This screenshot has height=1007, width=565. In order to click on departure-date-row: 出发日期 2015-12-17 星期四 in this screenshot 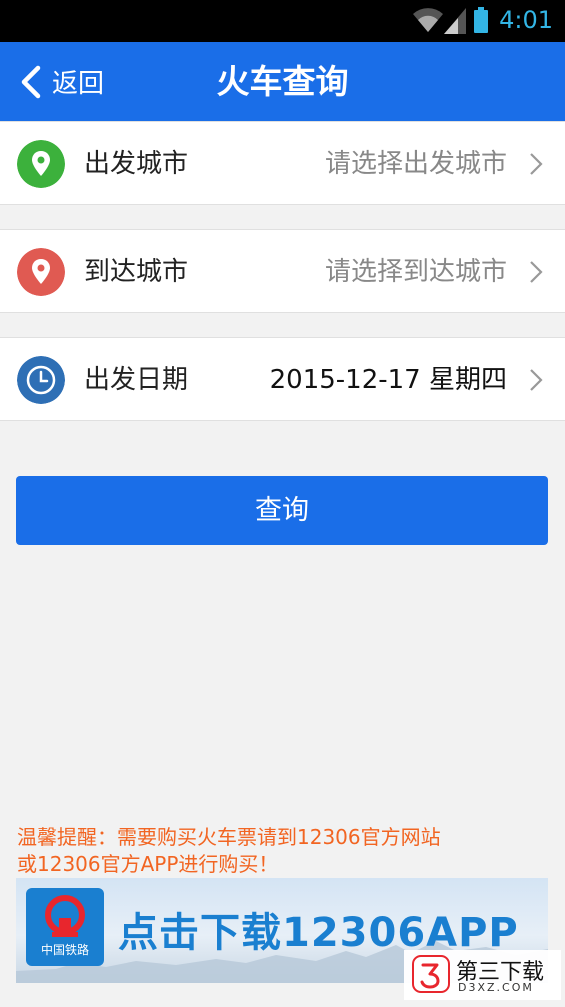, I will do `click(282, 379)`.